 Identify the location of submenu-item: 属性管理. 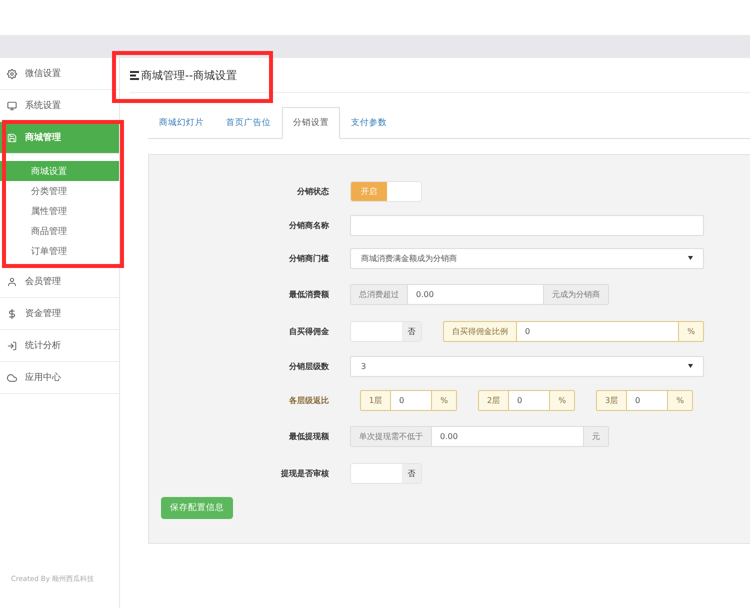
(59, 211).